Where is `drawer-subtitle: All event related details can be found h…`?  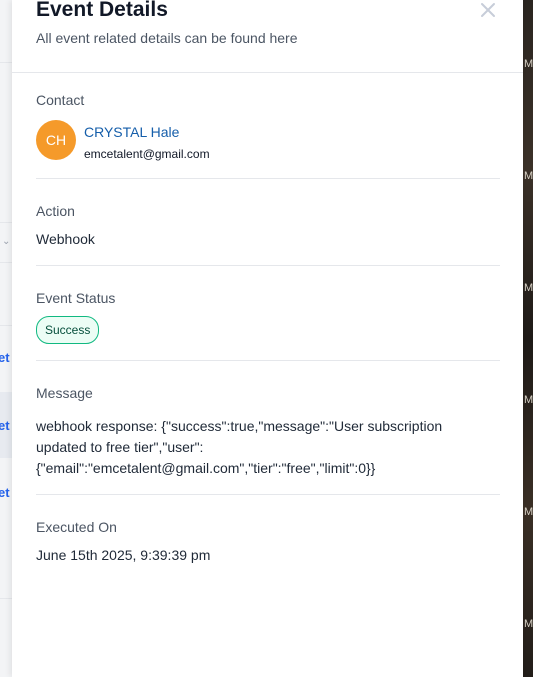
drawer-subtitle: All event related details can be found h… is located at coordinates (167, 38).